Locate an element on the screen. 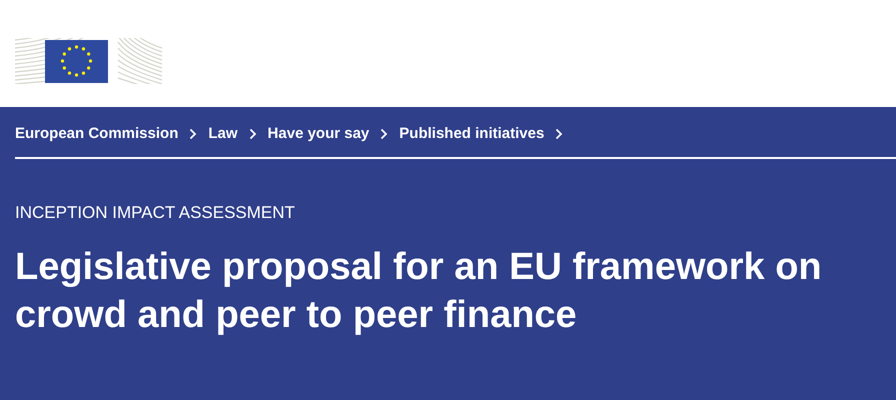  breadcrumb-link: Law is located at coordinates (223, 134).